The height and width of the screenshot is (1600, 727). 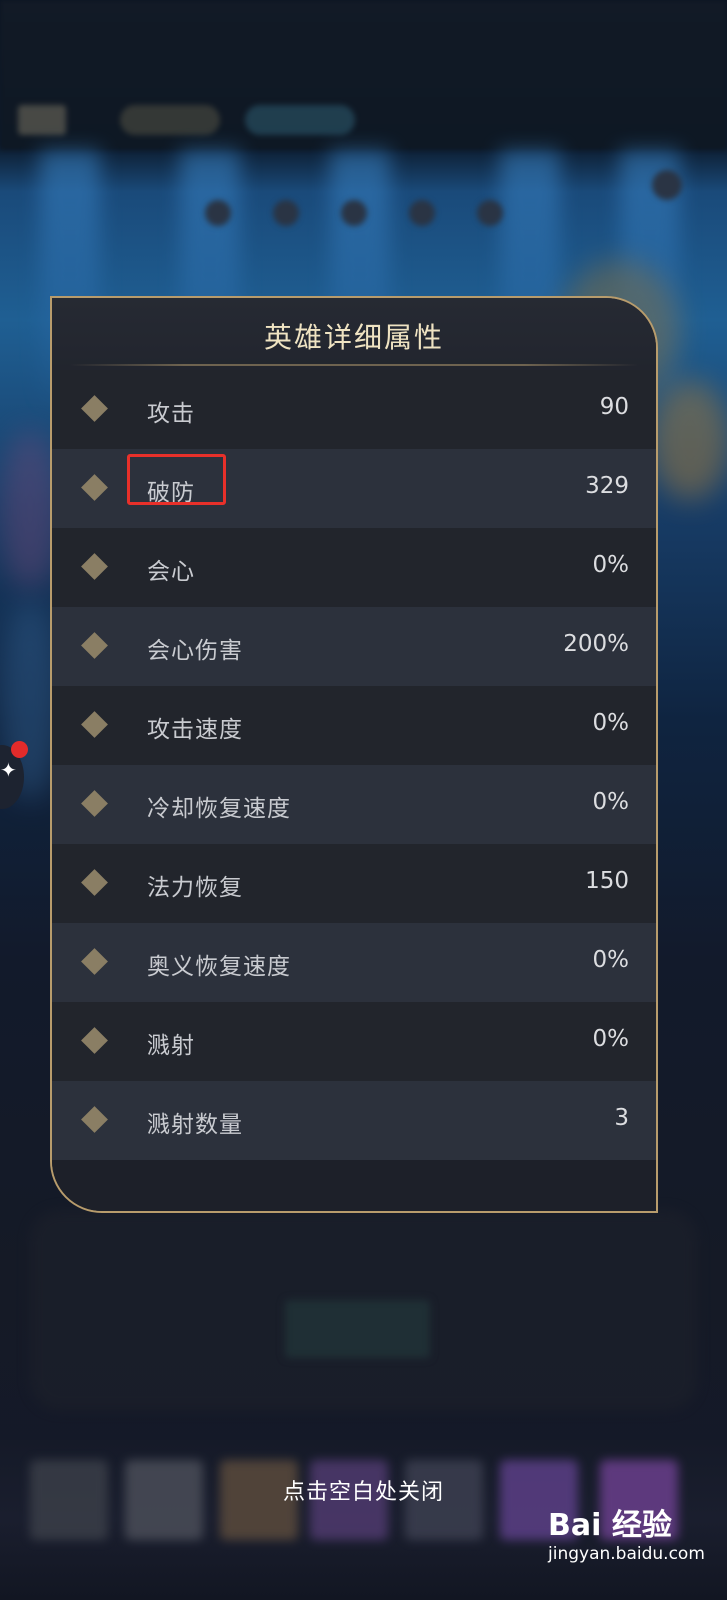 I want to click on modal-footer, so click(x=354, y=1185).